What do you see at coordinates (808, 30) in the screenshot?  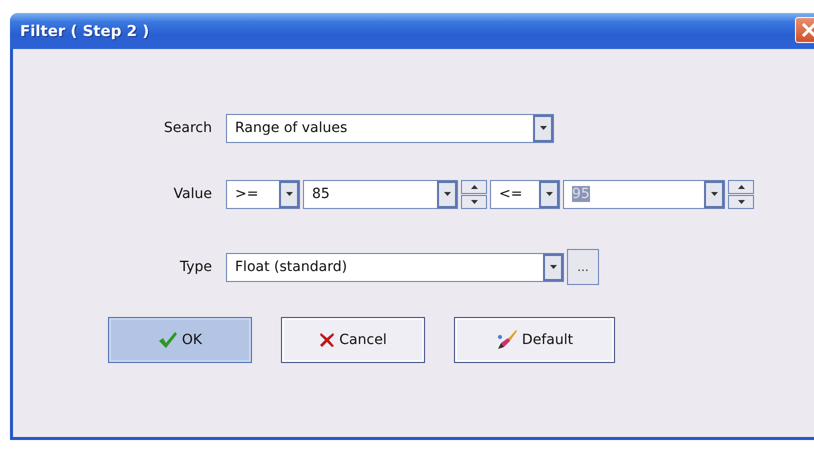 I see `close-icon` at bounding box center [808, 30].